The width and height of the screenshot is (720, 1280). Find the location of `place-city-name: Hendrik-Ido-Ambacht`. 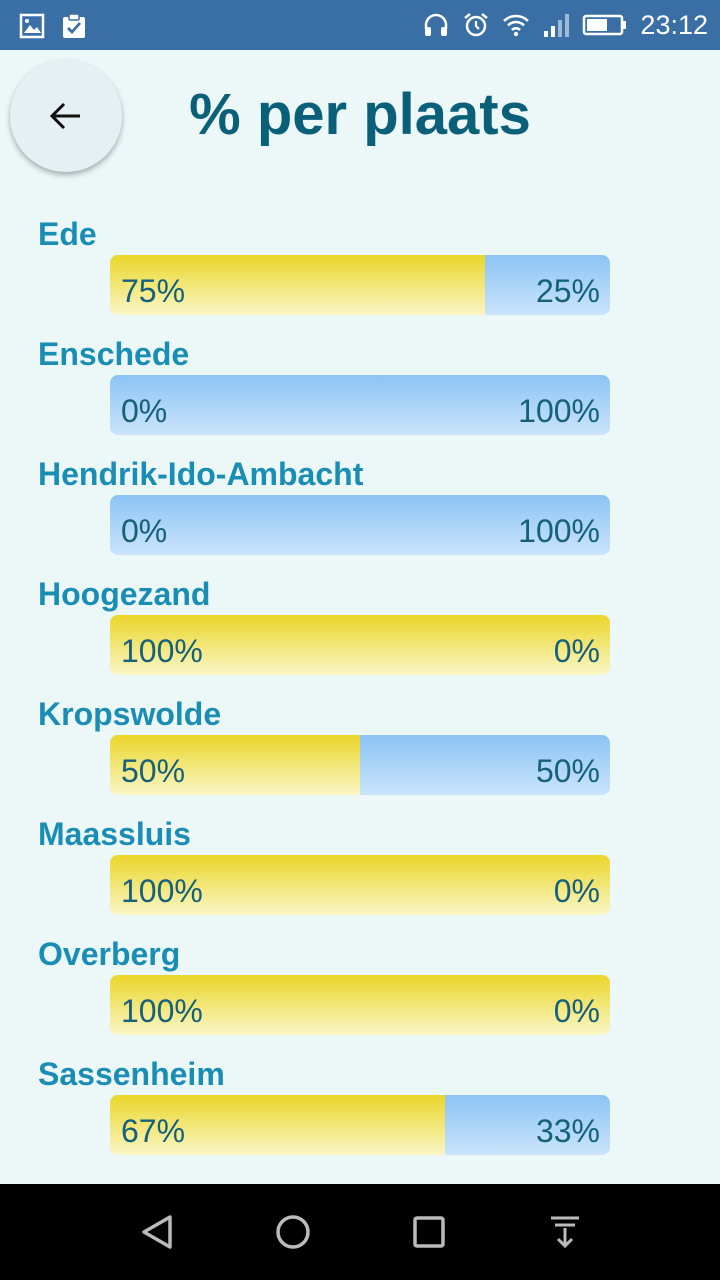

place-city-name: Hendrik-Ido-Ambacht is located at coordinates (201, 474).